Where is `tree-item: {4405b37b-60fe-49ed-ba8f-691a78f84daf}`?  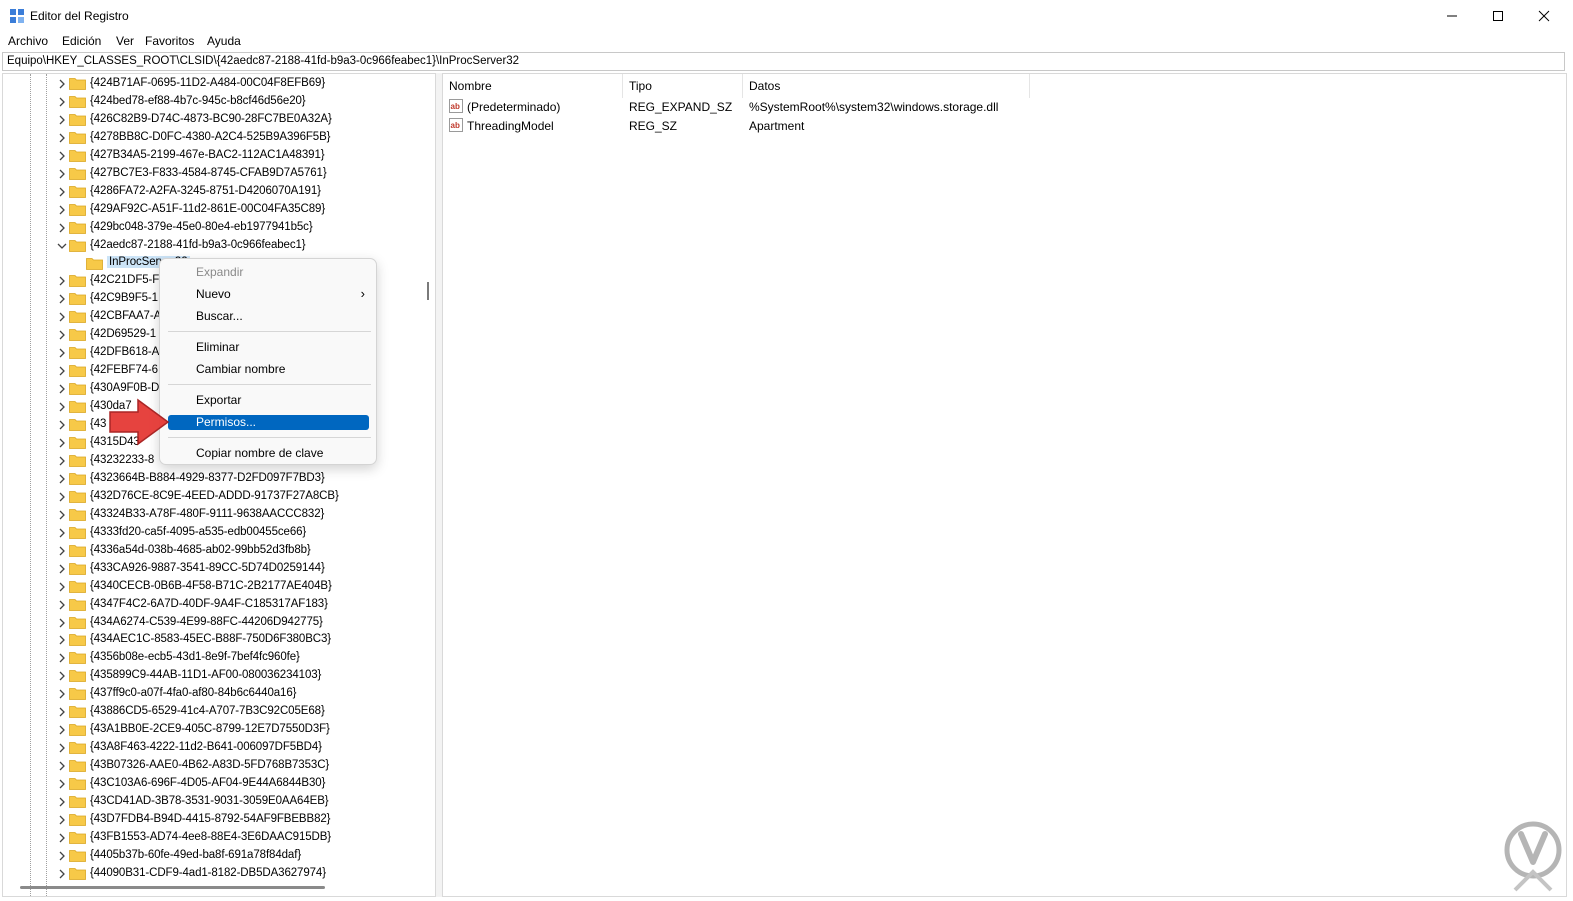 tree-item: {4405b37b-60fe-49ed-ba8f-691a78f84daf} is located at coordinates (213, 856).